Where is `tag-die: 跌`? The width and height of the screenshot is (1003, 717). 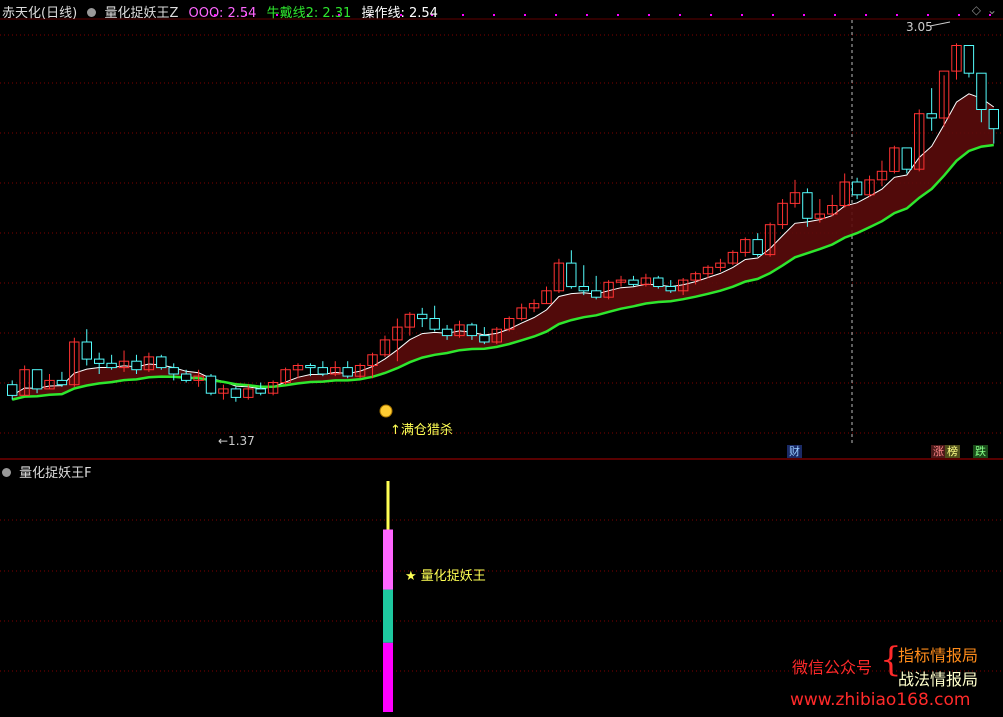 tag-die: 跌 is located at coordinates (980, 451).